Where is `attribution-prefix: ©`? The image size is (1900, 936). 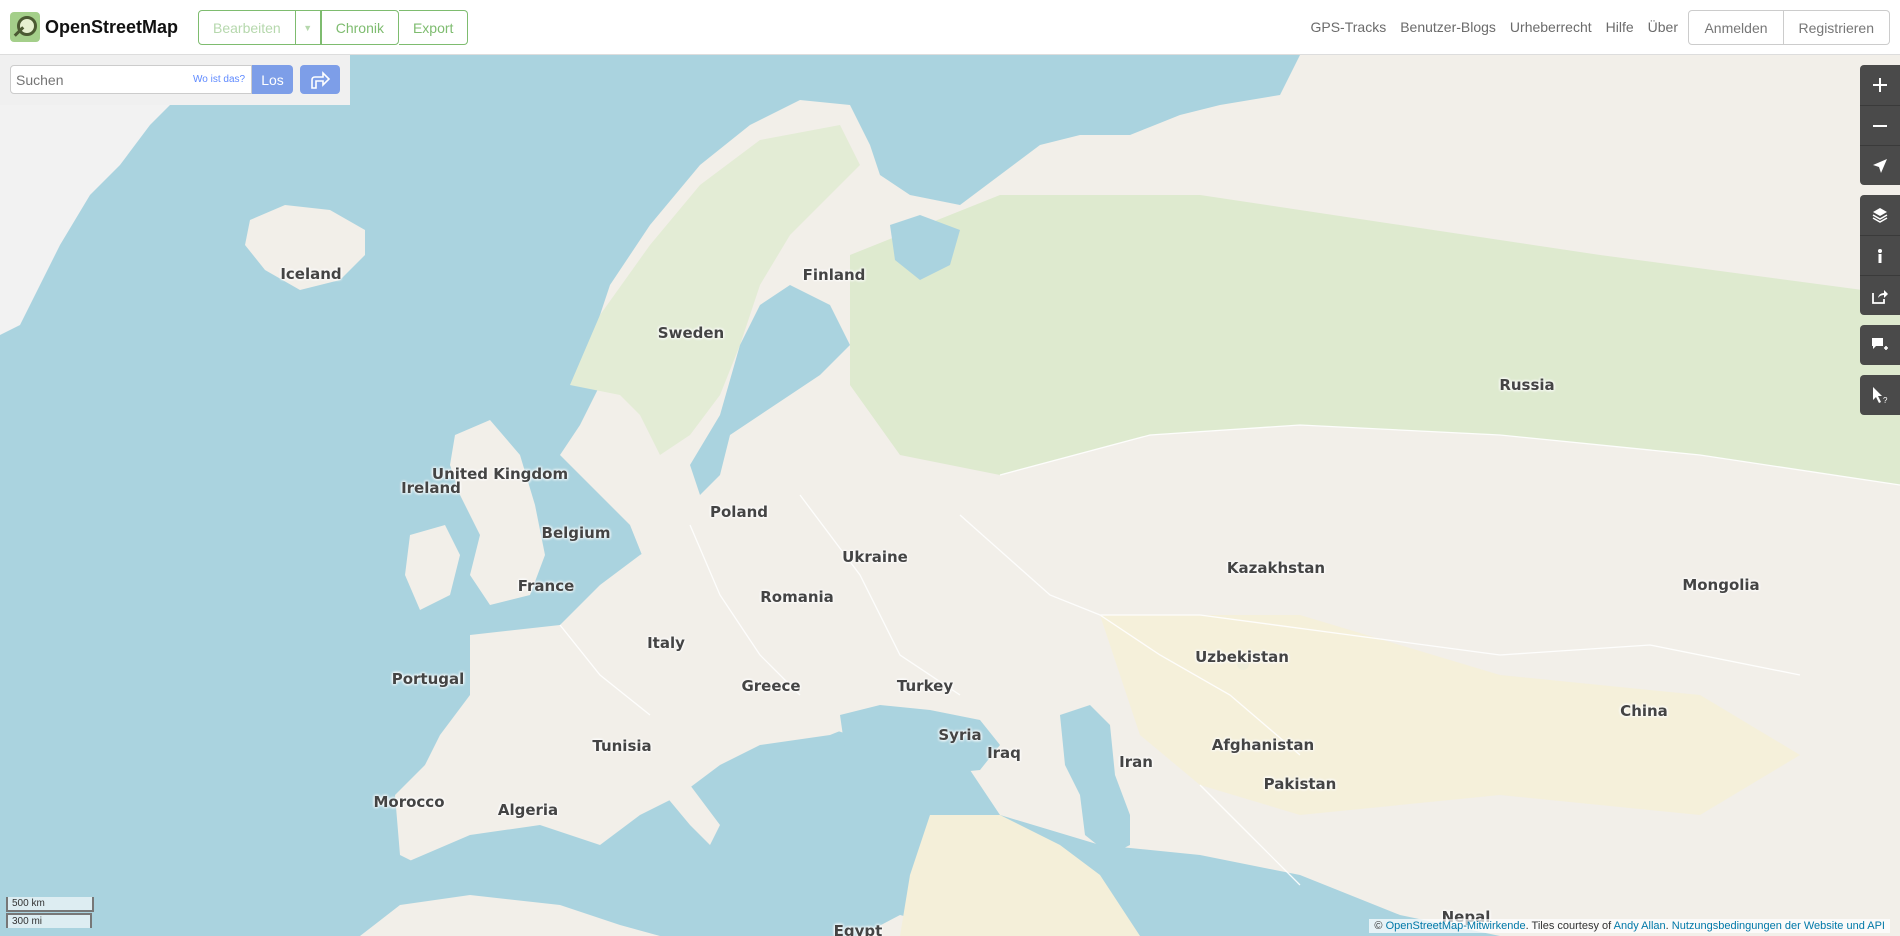
attribution-prefix: © is located at coordinates (1380, 926).